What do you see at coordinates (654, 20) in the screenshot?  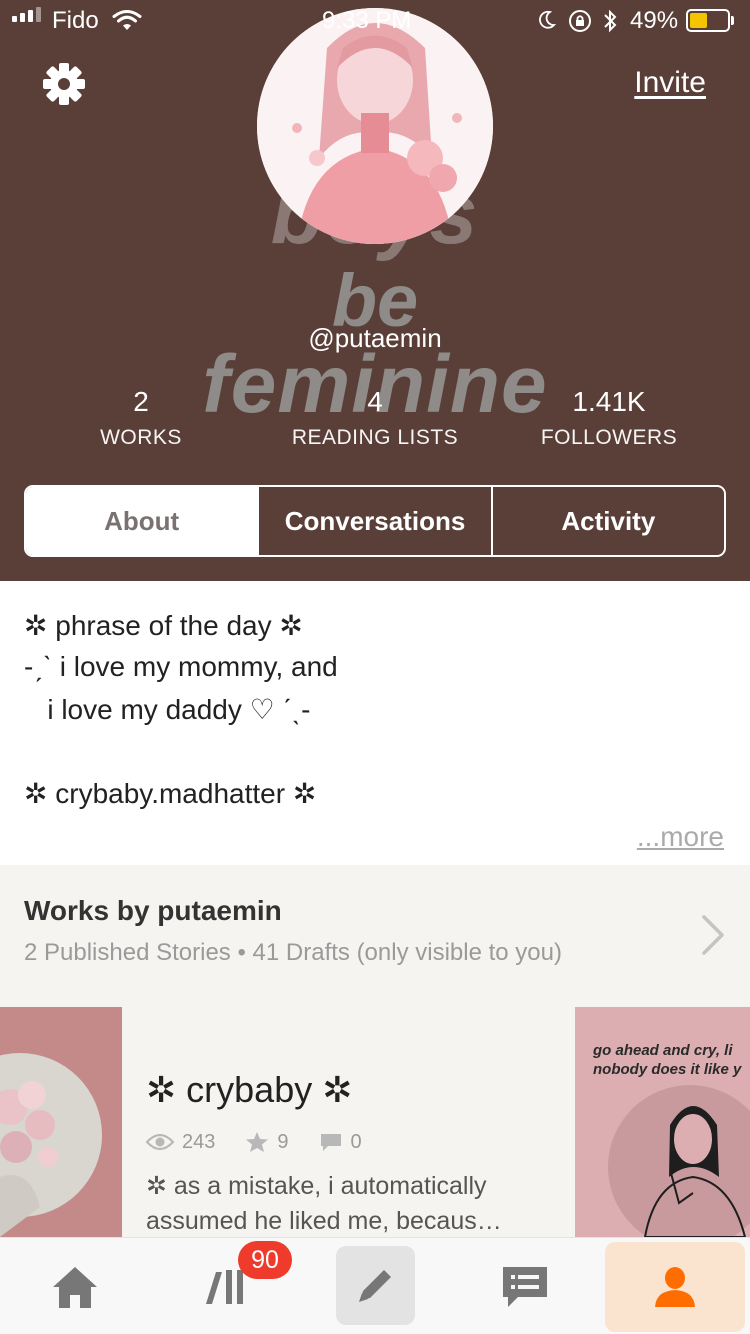 I see `battery-percent: 49%` at bounding box center [654, 20].